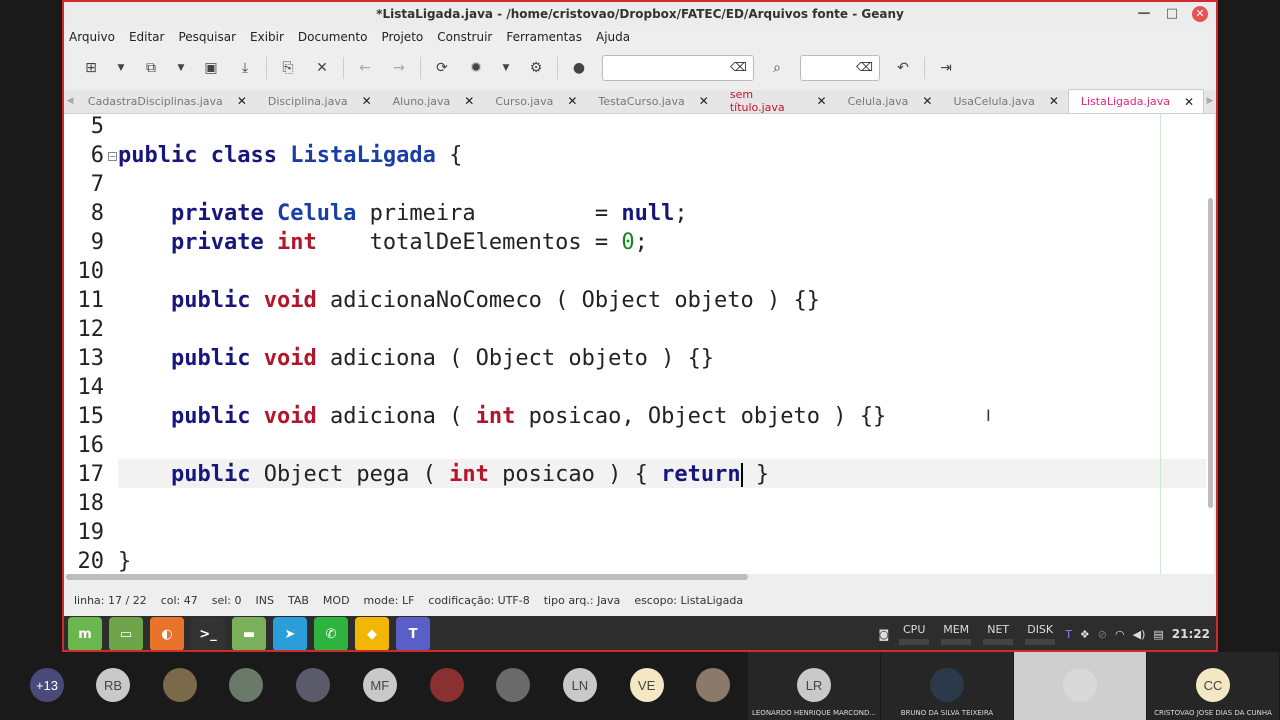  I want to click on teams-icon: T, so click(413, 633).